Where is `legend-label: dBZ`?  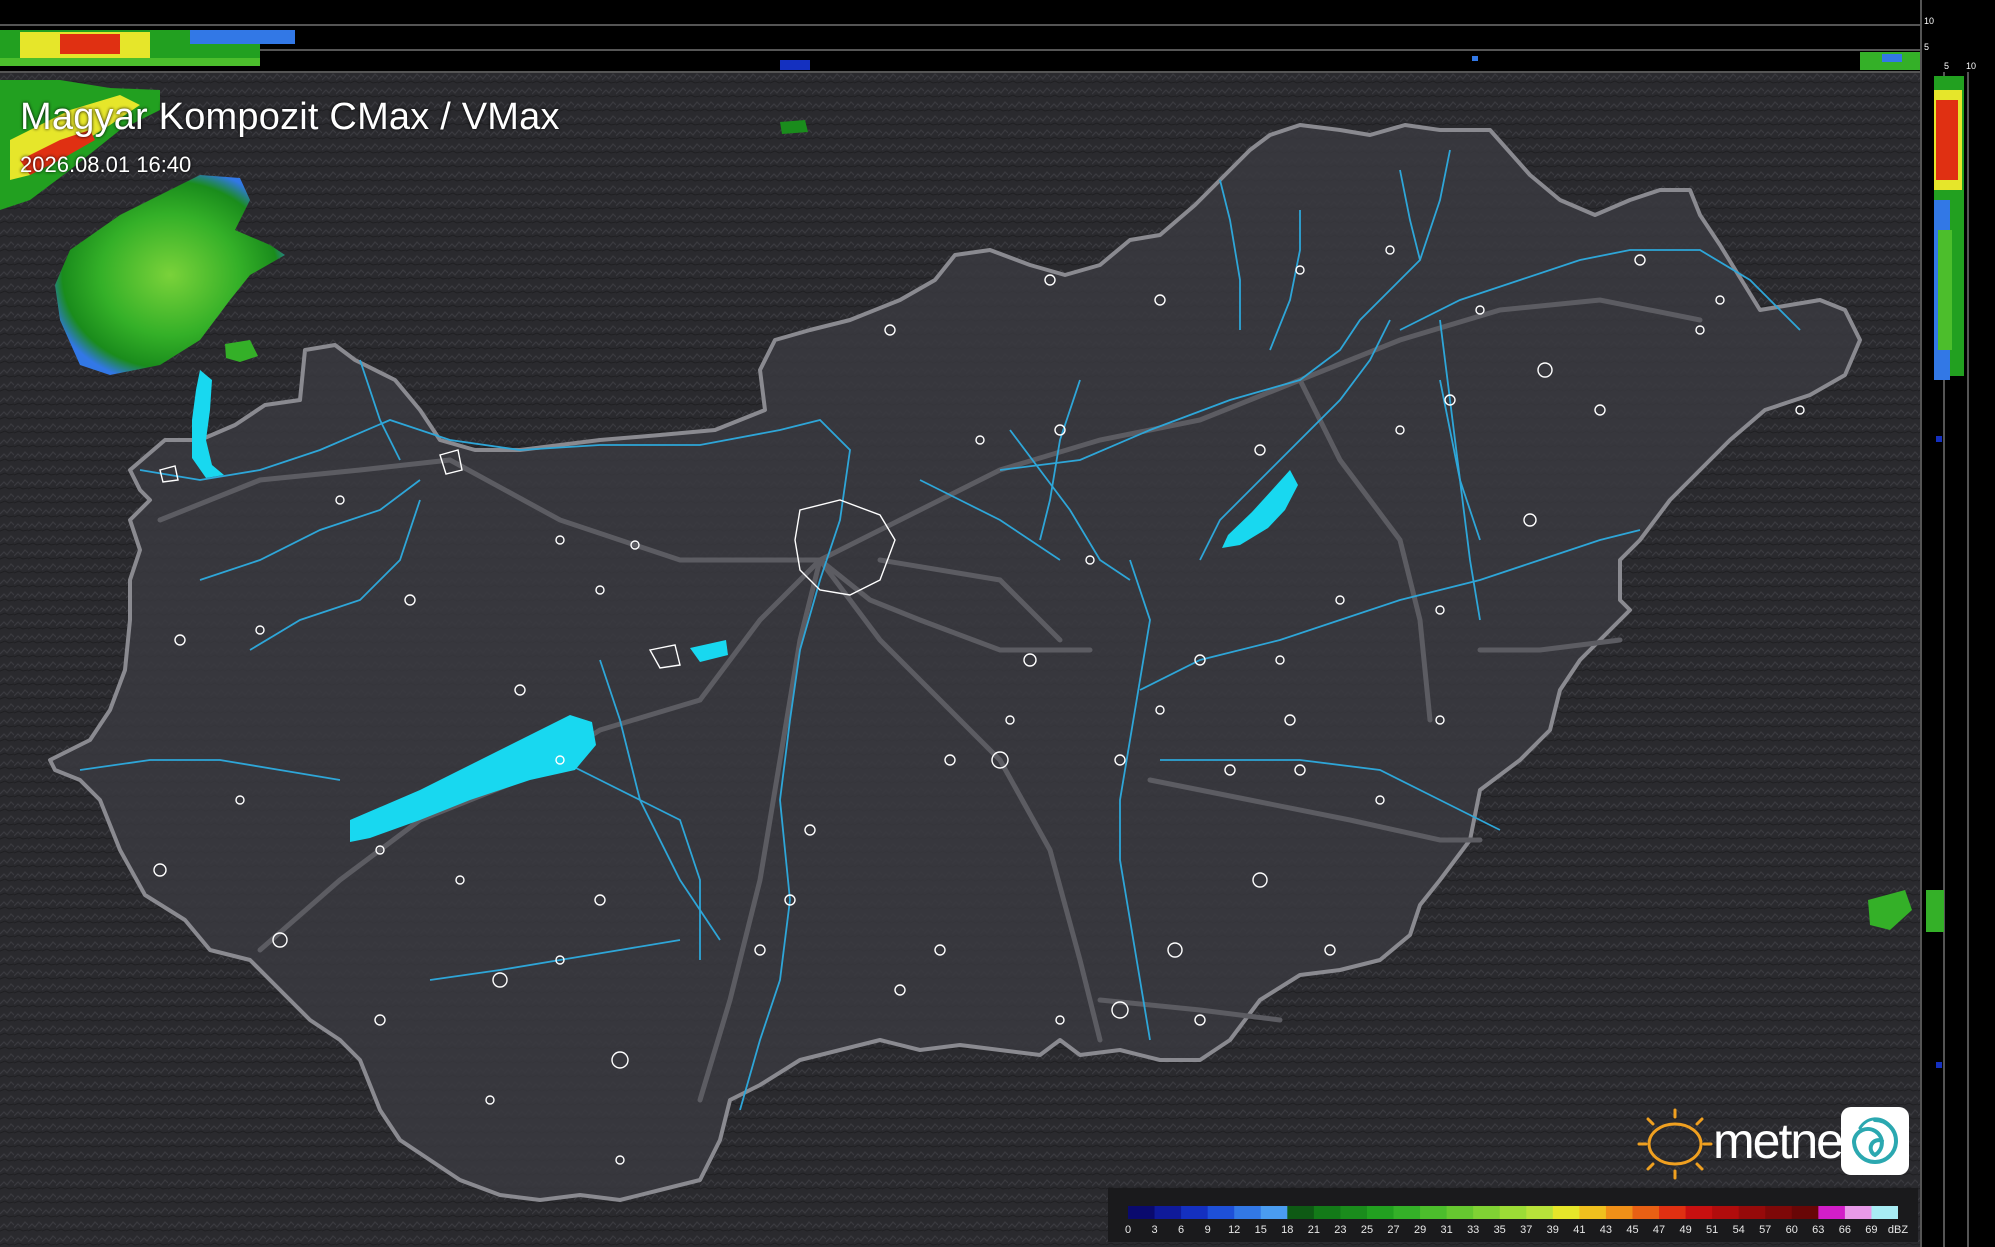 legend-label: dBZ is located at coordinates (1898, 1230).